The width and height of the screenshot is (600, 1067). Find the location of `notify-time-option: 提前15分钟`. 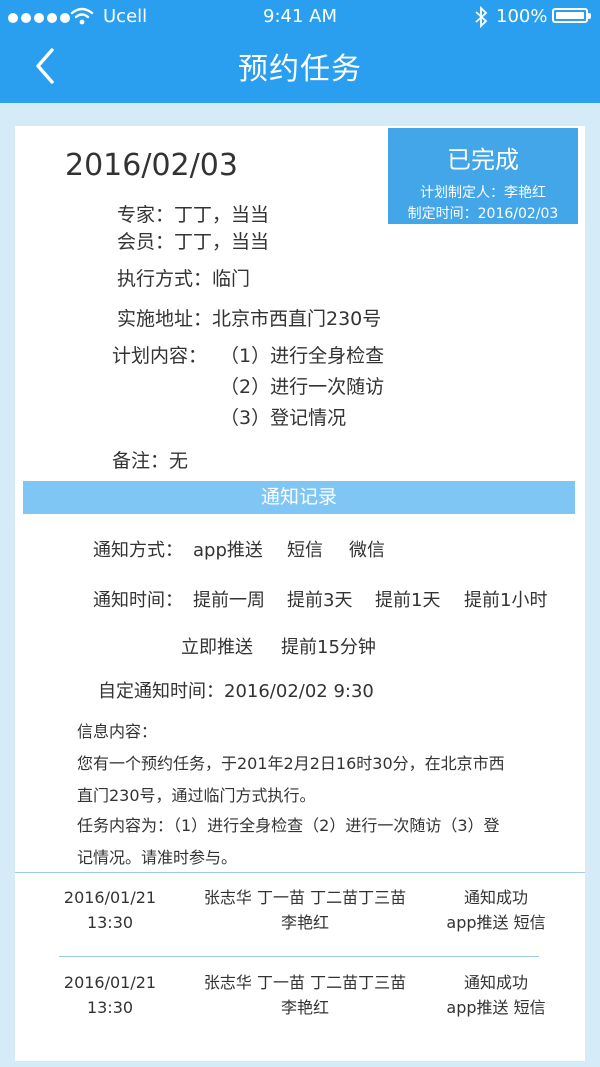

notify-time-option: 提前15分钟 is located at coordinates (328, 646).